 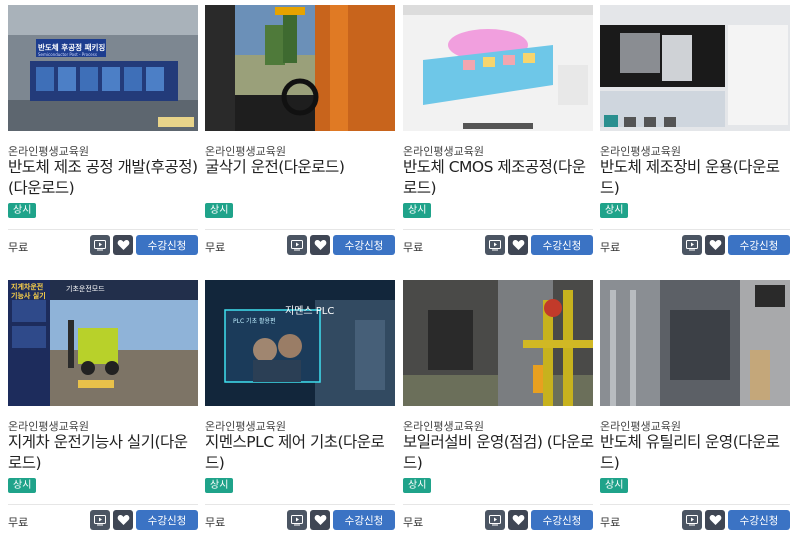 I want to click on course-title: 반도체 제조장비 운용(다운로드), so click(x=696, y=178).